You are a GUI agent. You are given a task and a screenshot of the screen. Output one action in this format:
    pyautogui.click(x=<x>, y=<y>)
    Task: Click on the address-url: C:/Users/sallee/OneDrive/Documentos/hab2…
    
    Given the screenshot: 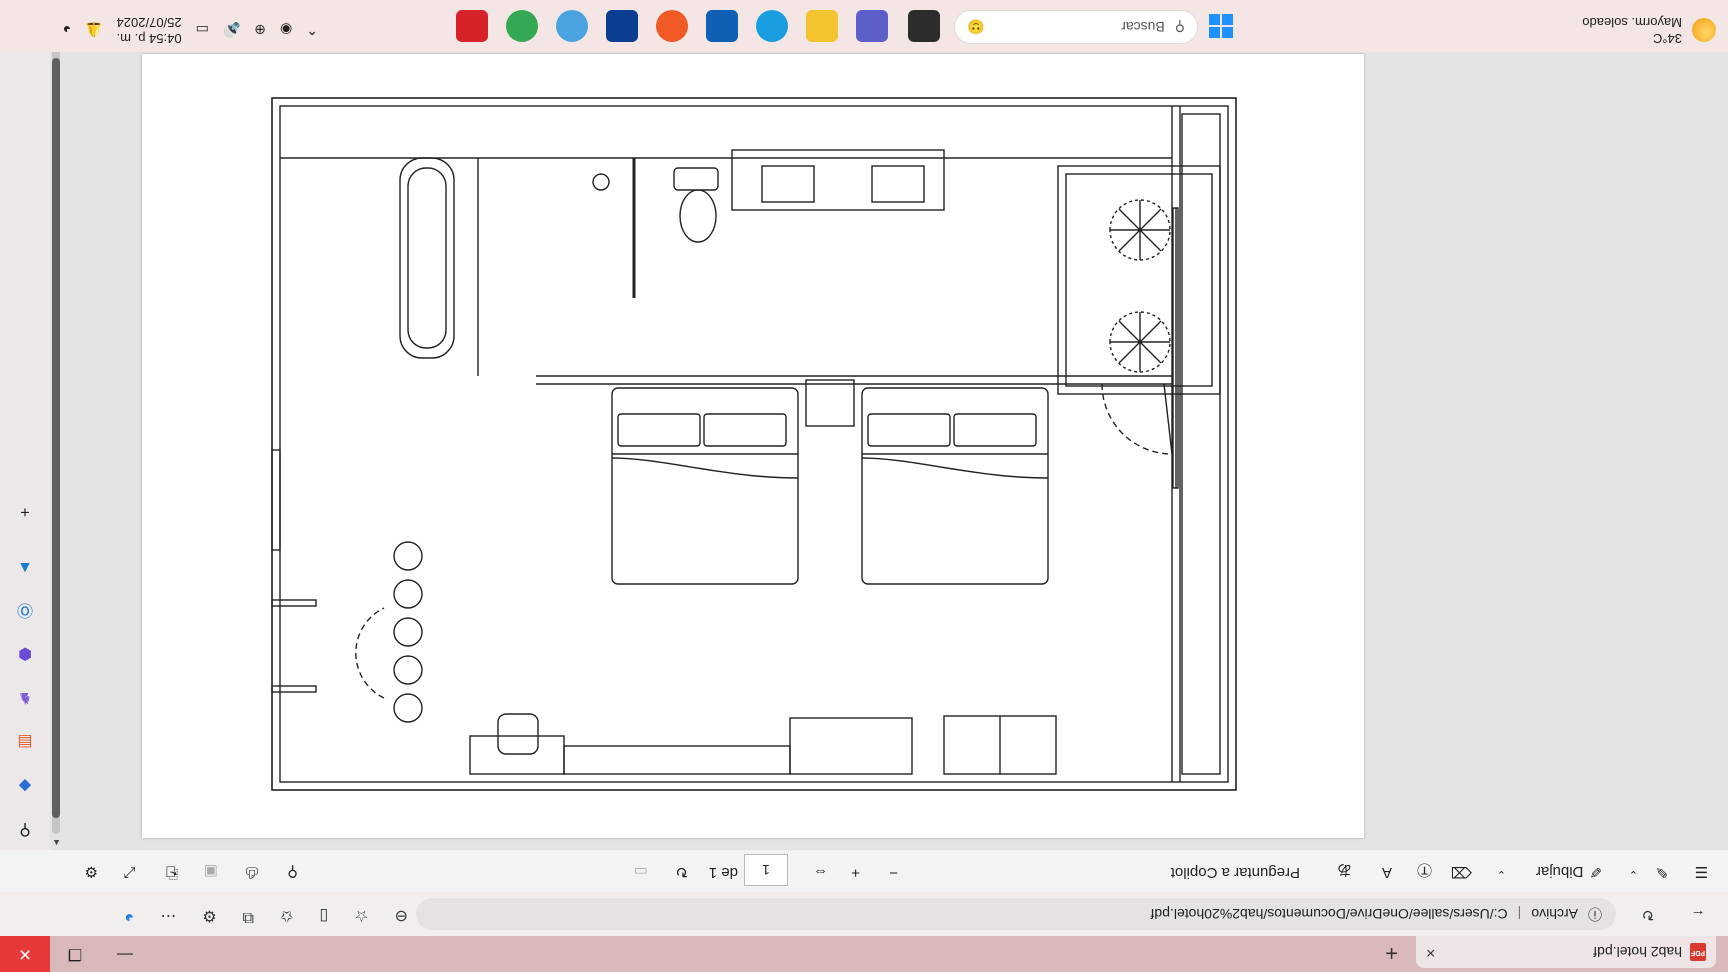 What is the action you would take?
    pyautogui.click(x=1329, y=914)
    